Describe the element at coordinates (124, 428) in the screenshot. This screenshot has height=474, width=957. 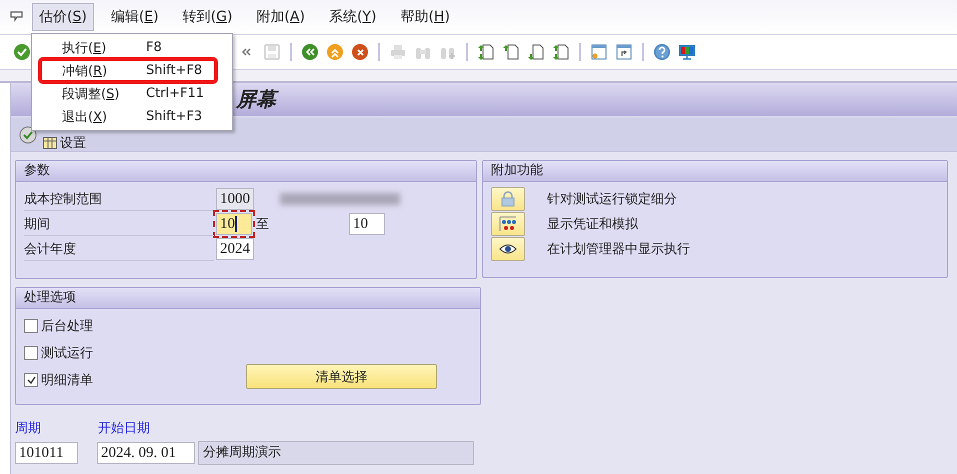
I see `column-heading: 开始日期` at that location.